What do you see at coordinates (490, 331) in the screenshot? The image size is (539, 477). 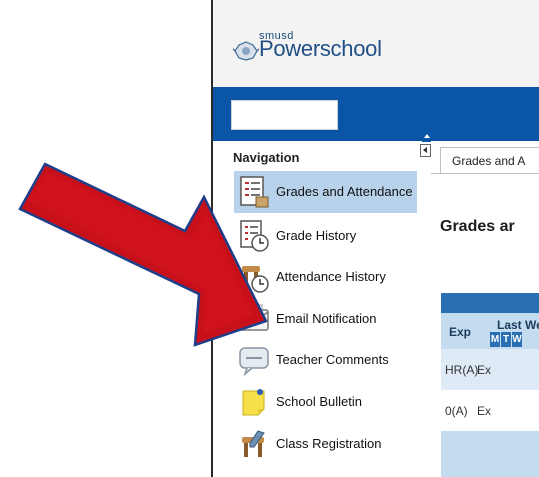 I see `table-header: Exp Last We M T W` at bounding box center [490, 331].